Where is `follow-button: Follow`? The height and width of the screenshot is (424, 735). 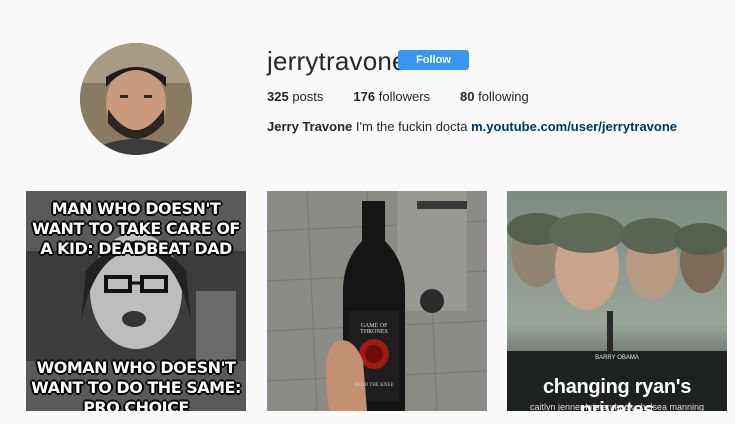 follow-button: Follow is located at coordinates (433, 60).